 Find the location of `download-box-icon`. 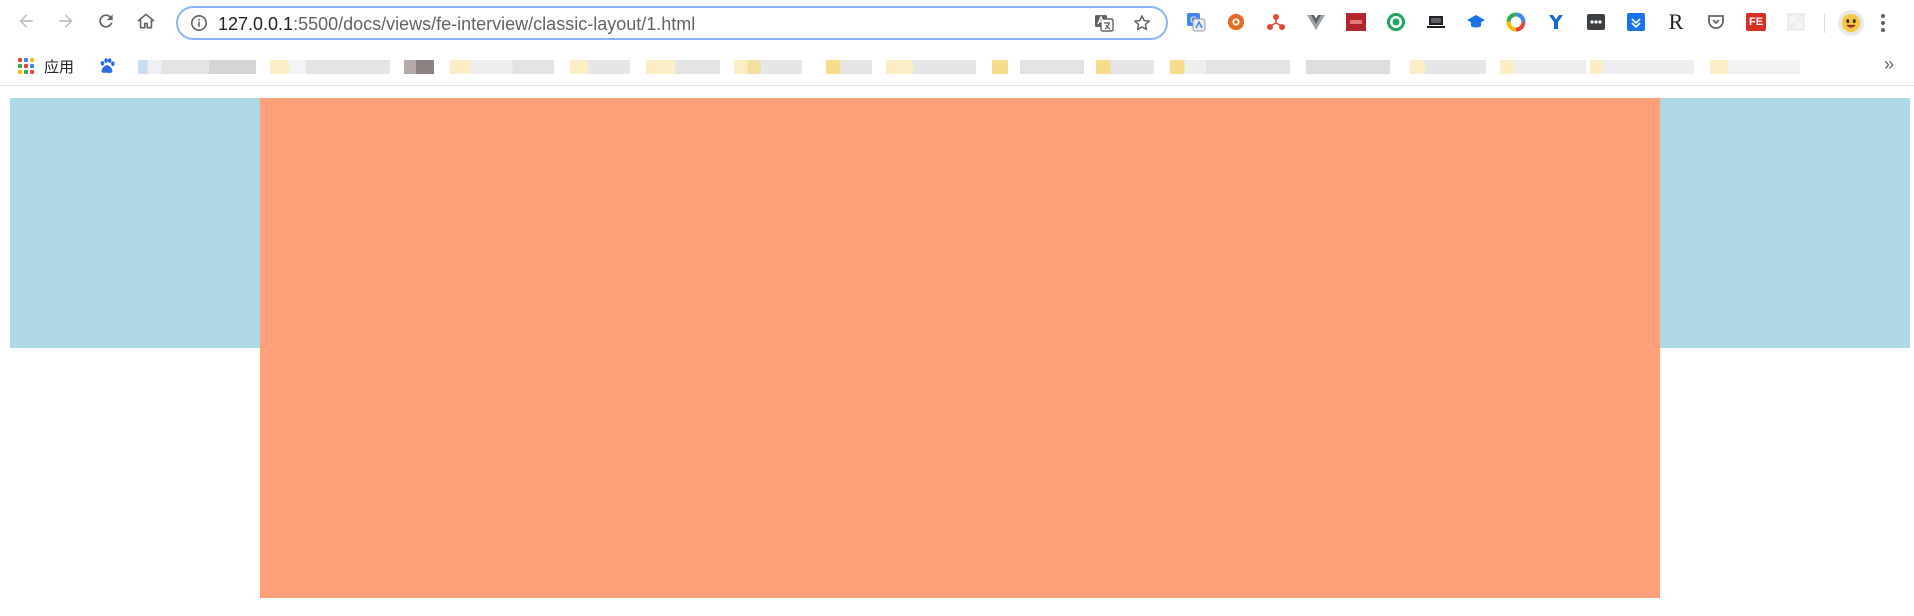

download-box-icon is located at coordinates (1636, 22).